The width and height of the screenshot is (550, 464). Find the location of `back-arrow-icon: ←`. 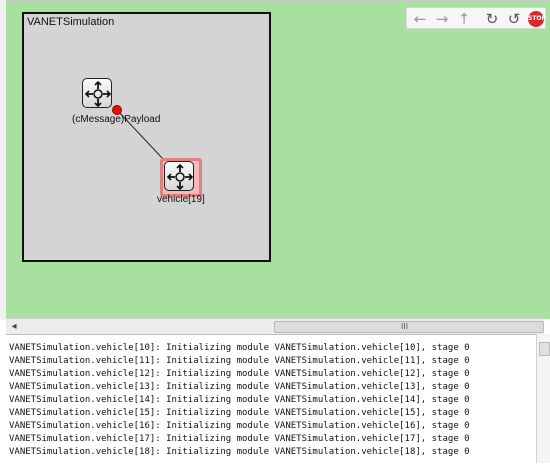

back-arrow-icon: ← is located at coordinates (420, 19).